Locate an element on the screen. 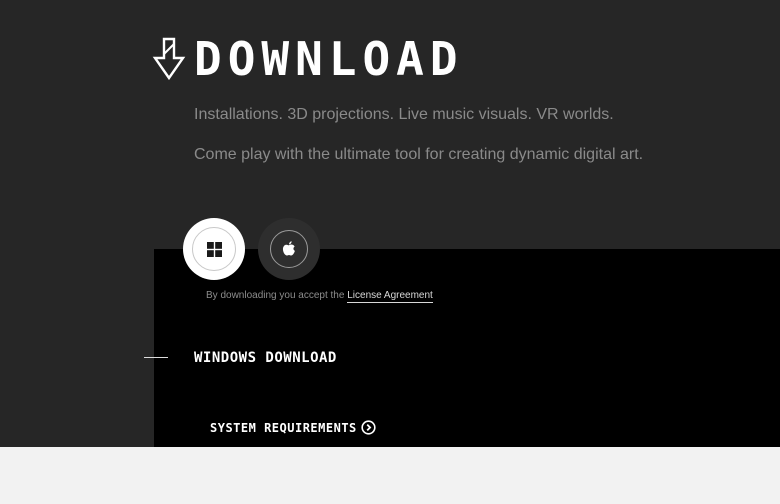 This screenshot has width=780, height=504. mac-button-ring is located at coordinates (289, 249).